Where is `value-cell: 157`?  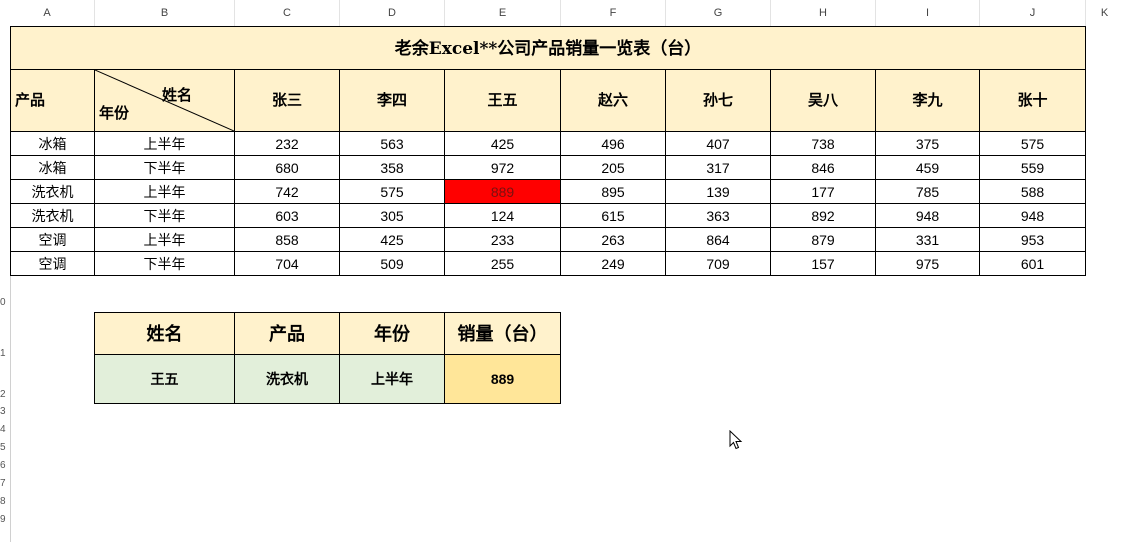
value-cell: 157 is located at coordinates (823, 264).